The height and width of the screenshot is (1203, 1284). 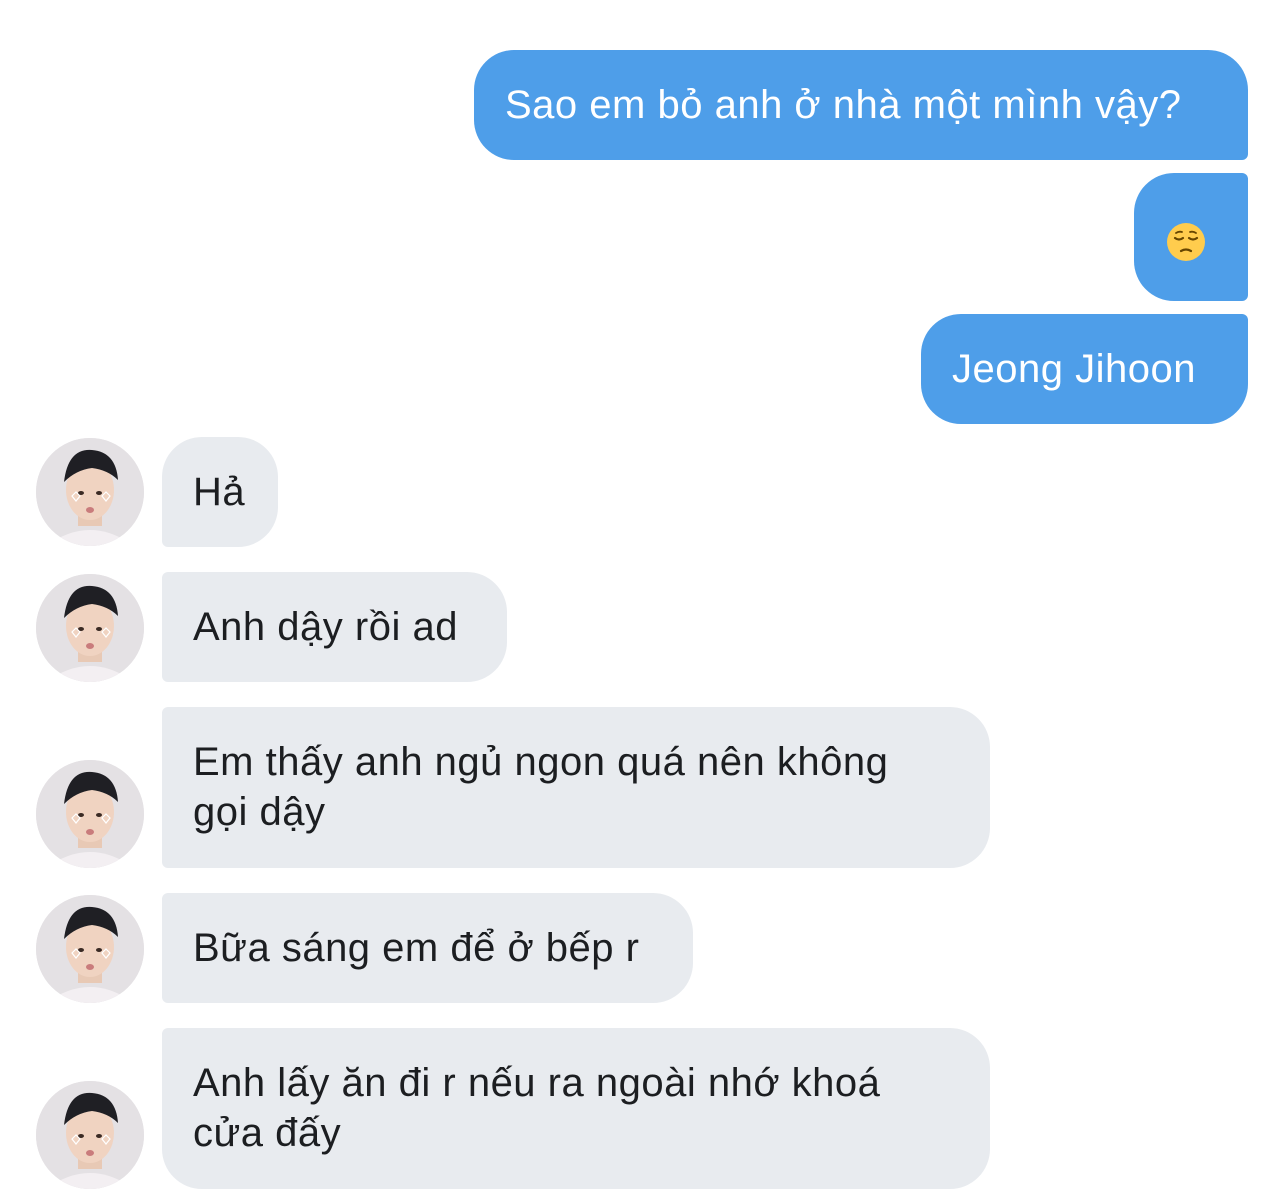 I want to click on message-text: Sao em bỏ anh ở nhà một mình vậy?, so click(x=843, y=105).